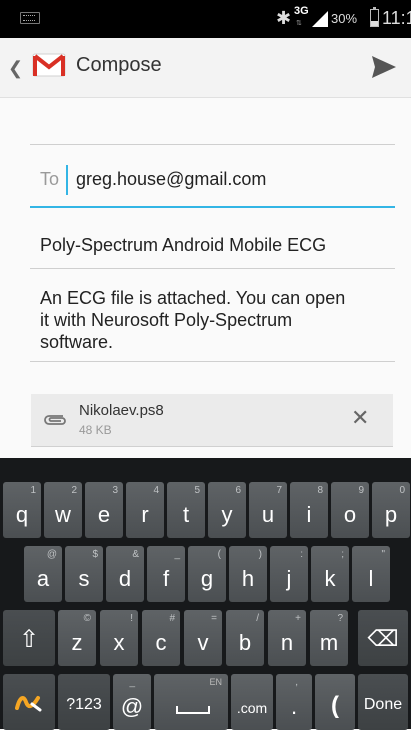 The height and width of the screenshot is (730, 411). I want to click on key-label: n, so click(287, 642).